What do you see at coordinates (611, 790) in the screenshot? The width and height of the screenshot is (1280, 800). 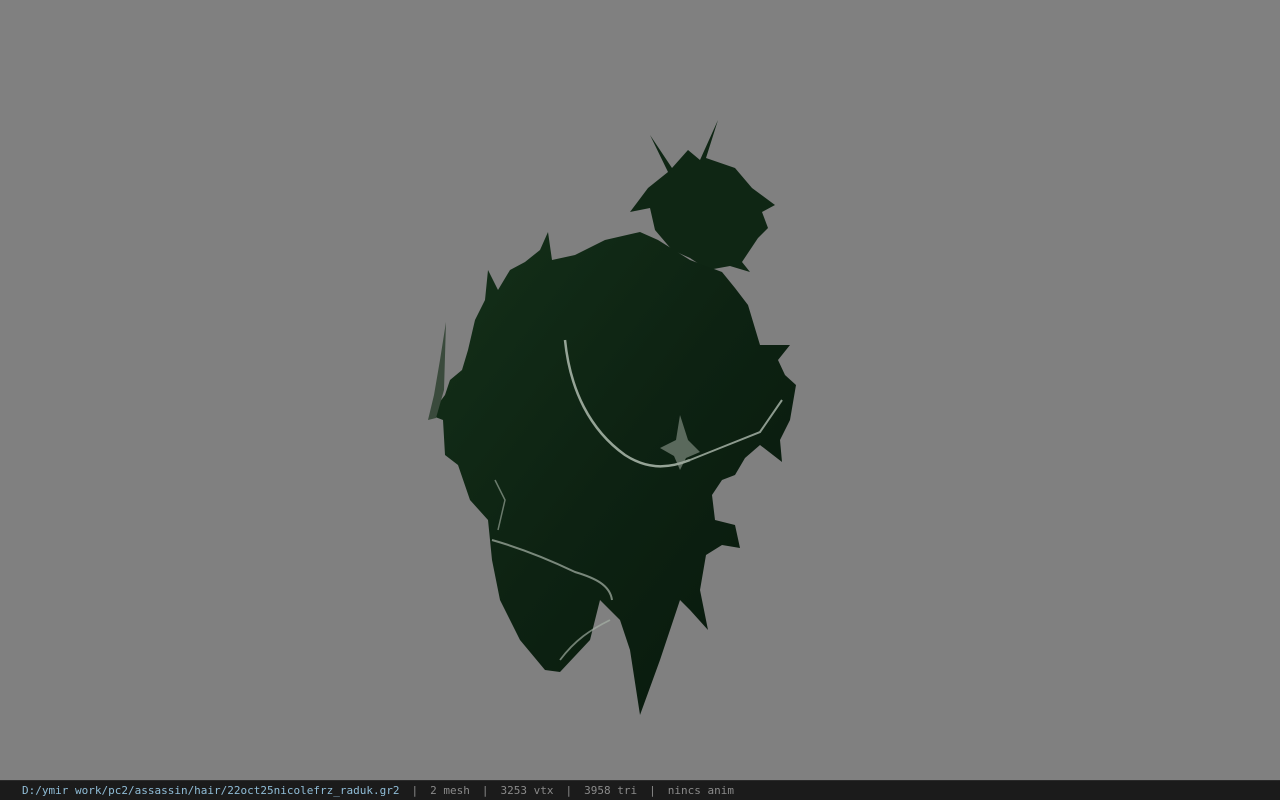 I see `triangle-count-label: 3958 tri` at bounding box center [611, 790].